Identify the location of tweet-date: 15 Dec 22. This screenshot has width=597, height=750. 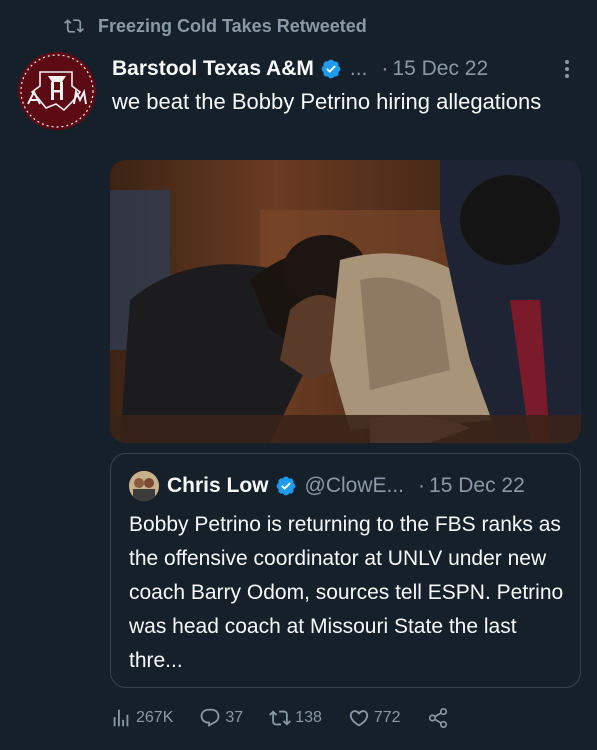
(440, 69).